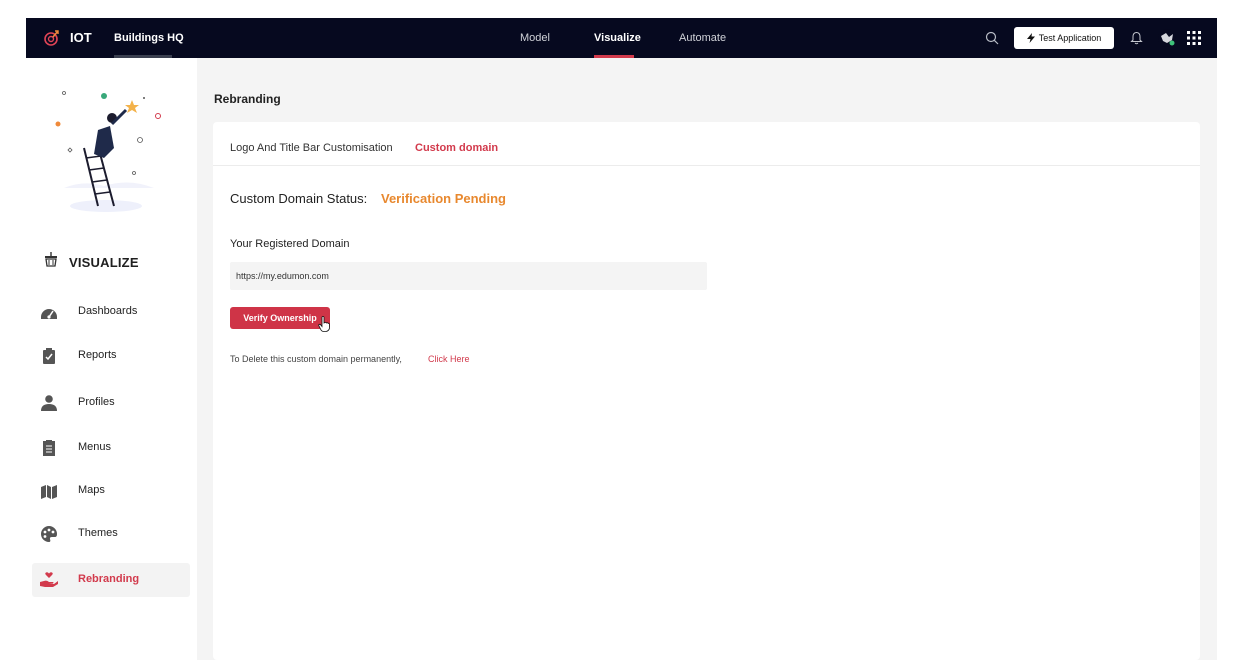  What do you see at coordinates (456, 148) in the screenshot?
I see `tab-custom-domain: Custom domain` at bounding box center [456, 148].